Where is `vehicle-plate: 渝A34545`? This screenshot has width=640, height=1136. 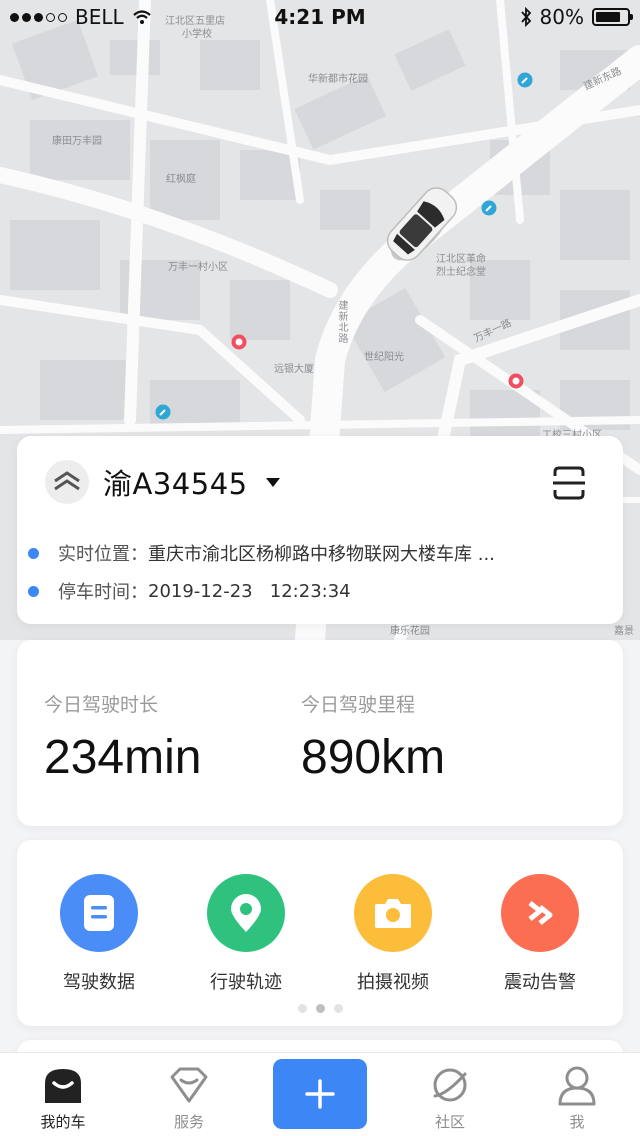 vehicle-plate: 渝A34545 is located at coordinates (175, 482).